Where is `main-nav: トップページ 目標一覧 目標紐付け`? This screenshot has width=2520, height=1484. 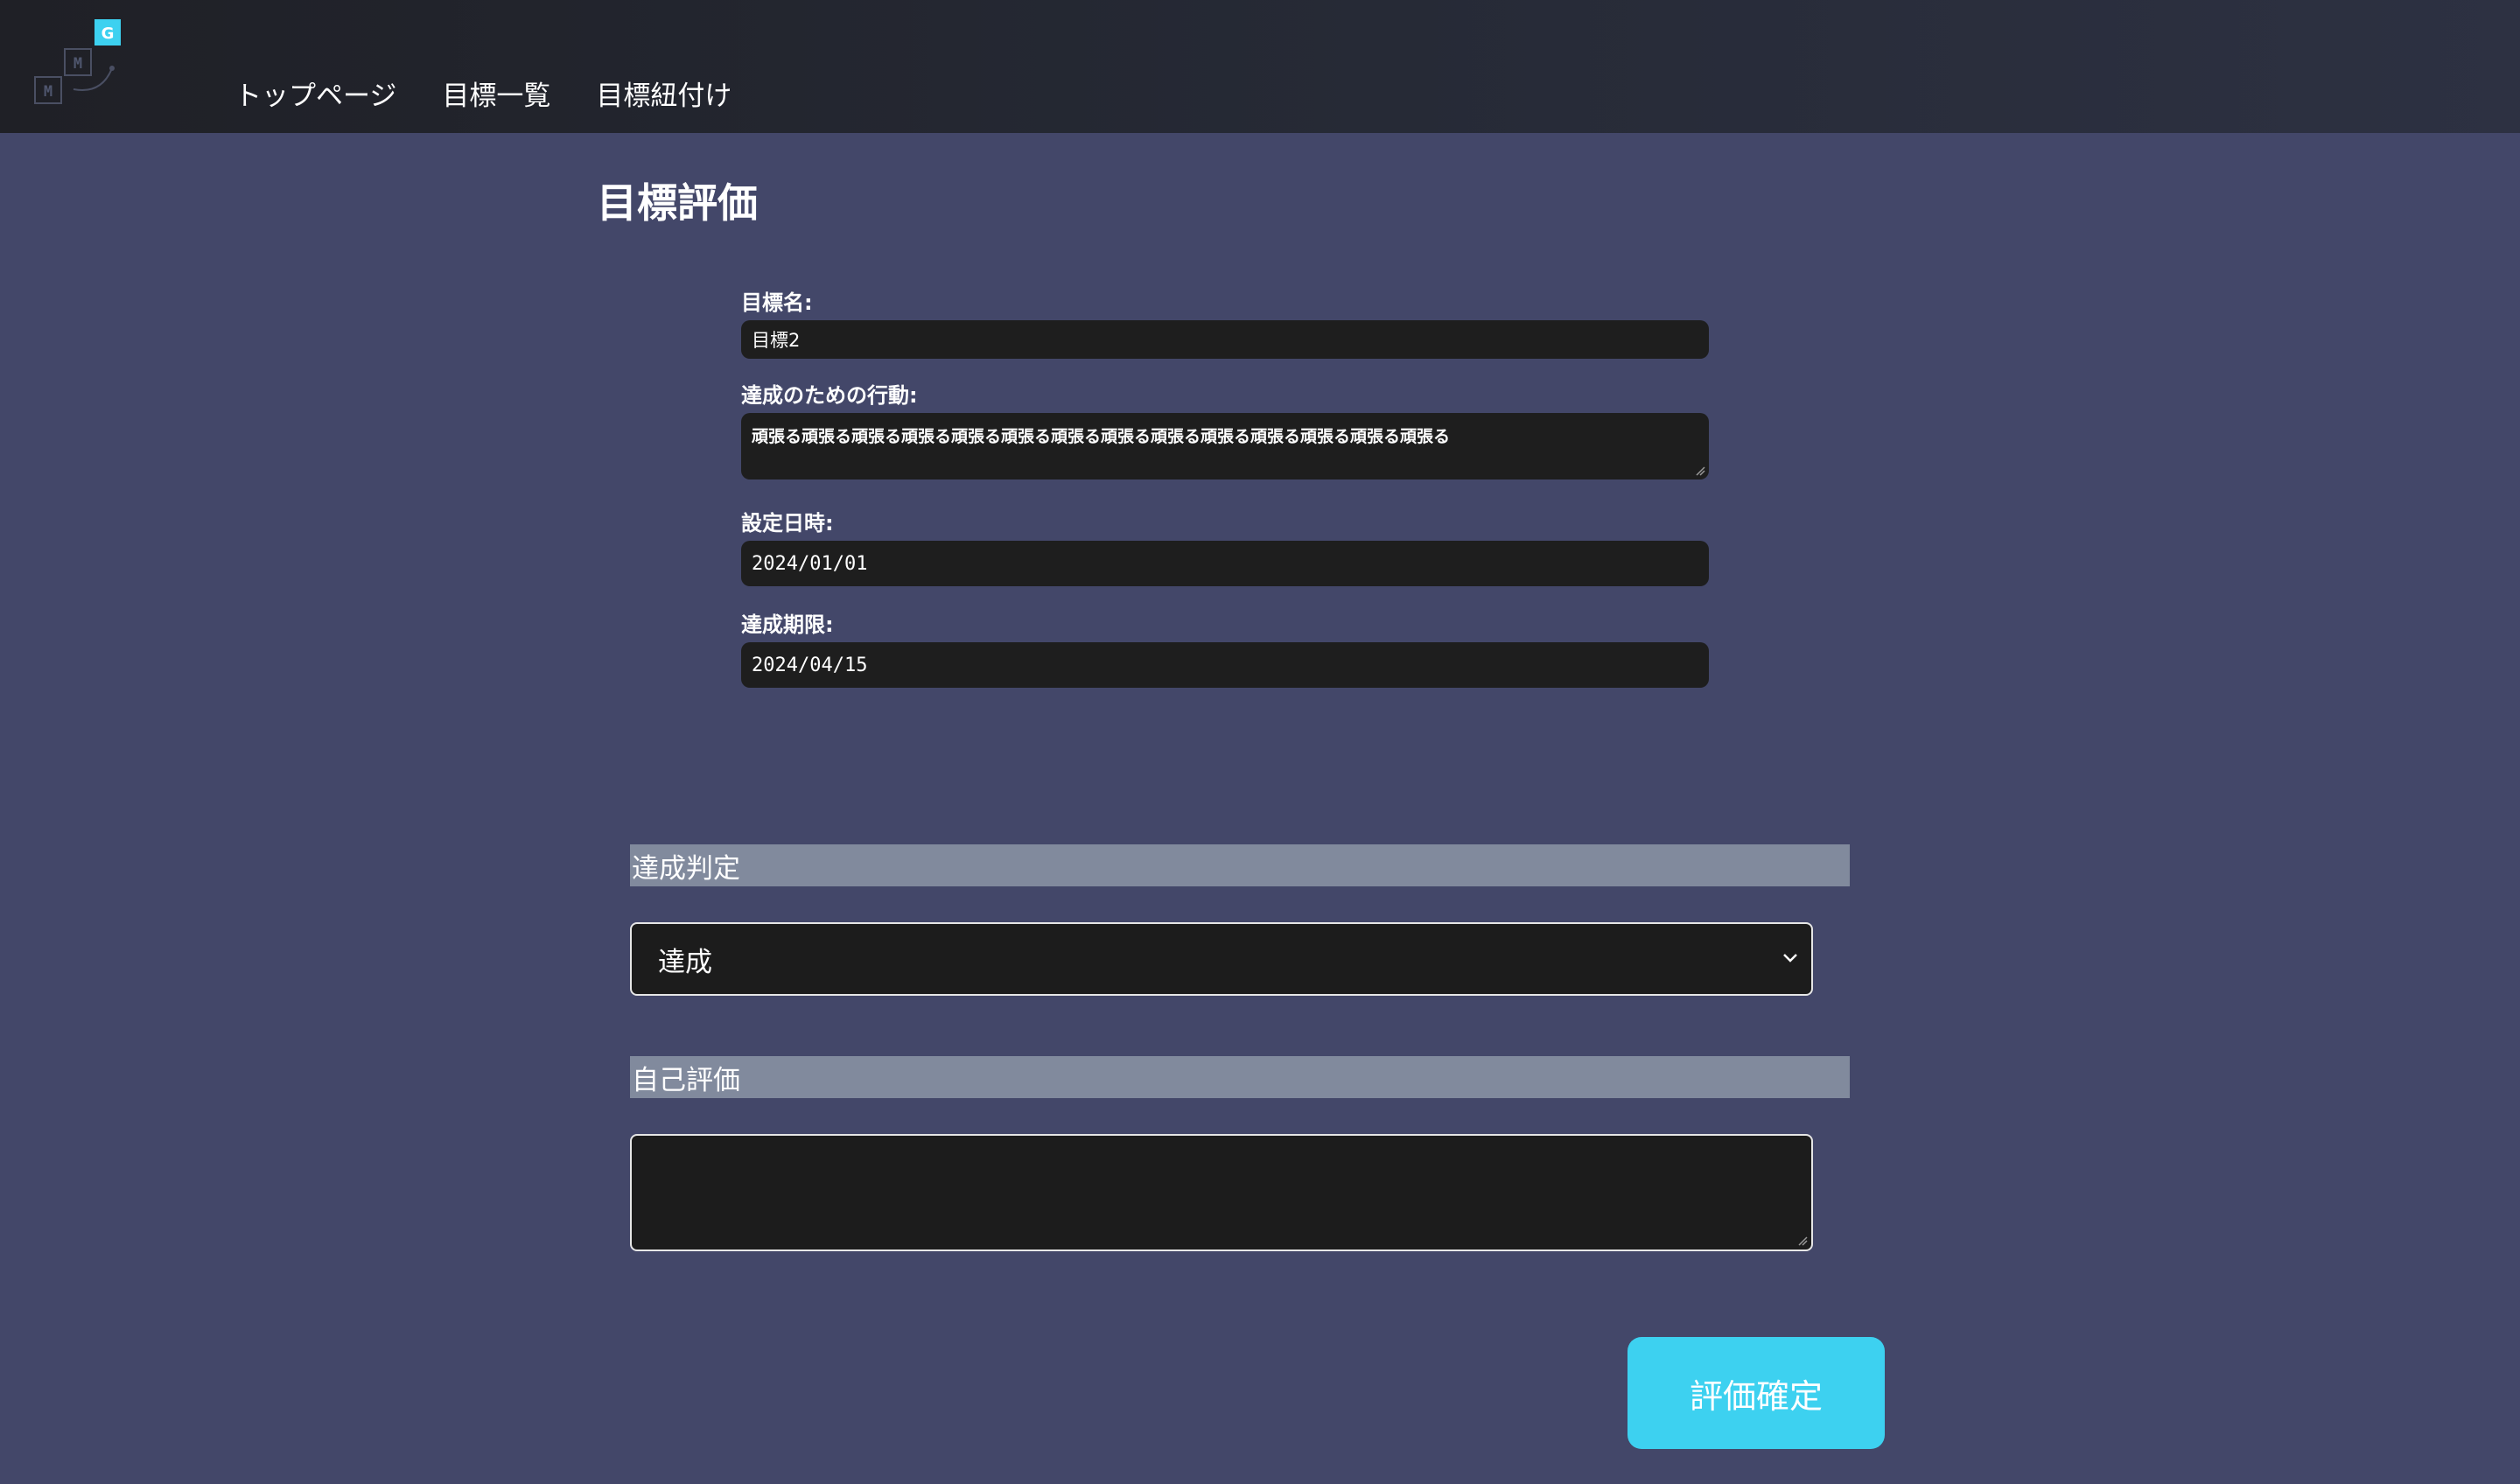
main-nav: トップページ 目標一覧 目標紐付け is located at coordinates (505, 93).